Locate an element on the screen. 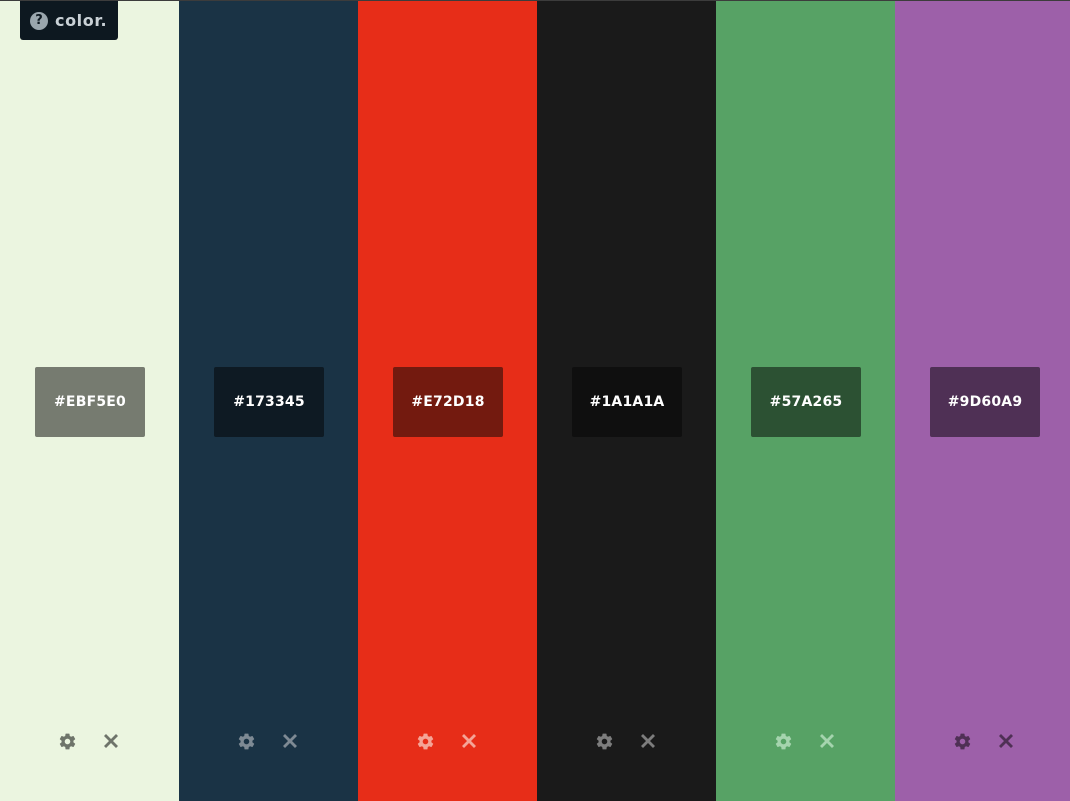  help-icon: ? is located at coordinates (39, 20).